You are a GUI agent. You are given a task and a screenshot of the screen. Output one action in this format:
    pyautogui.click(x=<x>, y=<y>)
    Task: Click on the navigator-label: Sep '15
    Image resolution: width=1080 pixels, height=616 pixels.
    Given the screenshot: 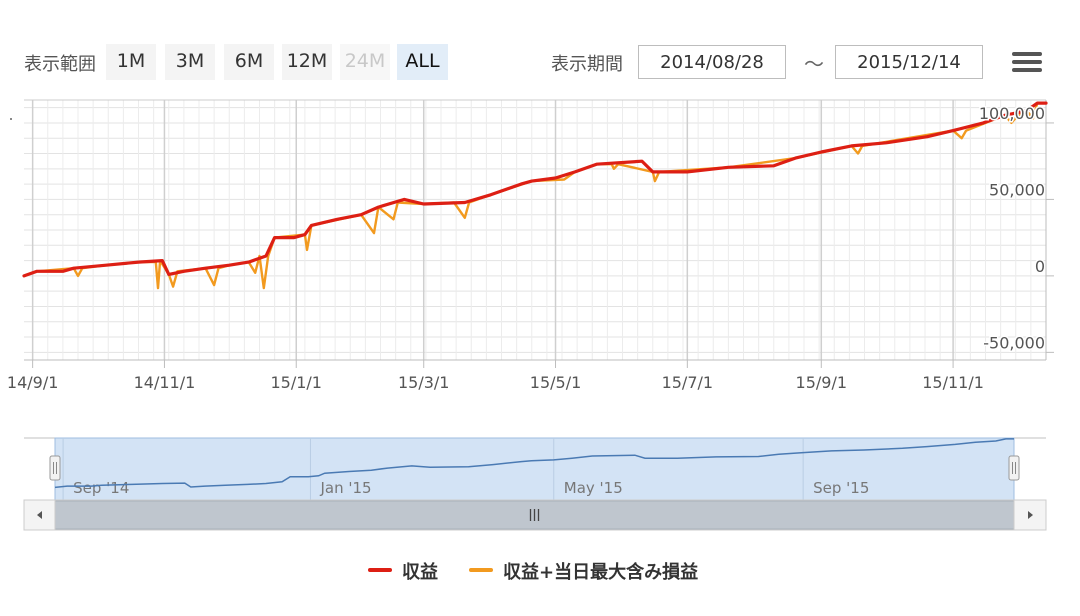 What is the action you would take?
    pyautogui.click(x=841, y=488)
    